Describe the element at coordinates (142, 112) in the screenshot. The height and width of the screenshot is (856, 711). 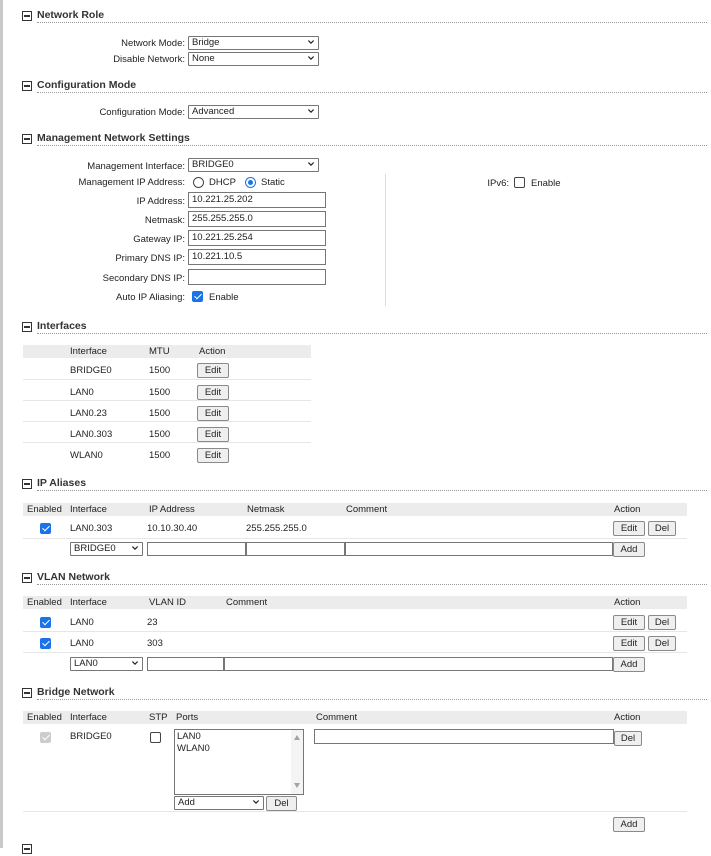
I see `configuration-mode-label: Configuration Mode:` at that location.